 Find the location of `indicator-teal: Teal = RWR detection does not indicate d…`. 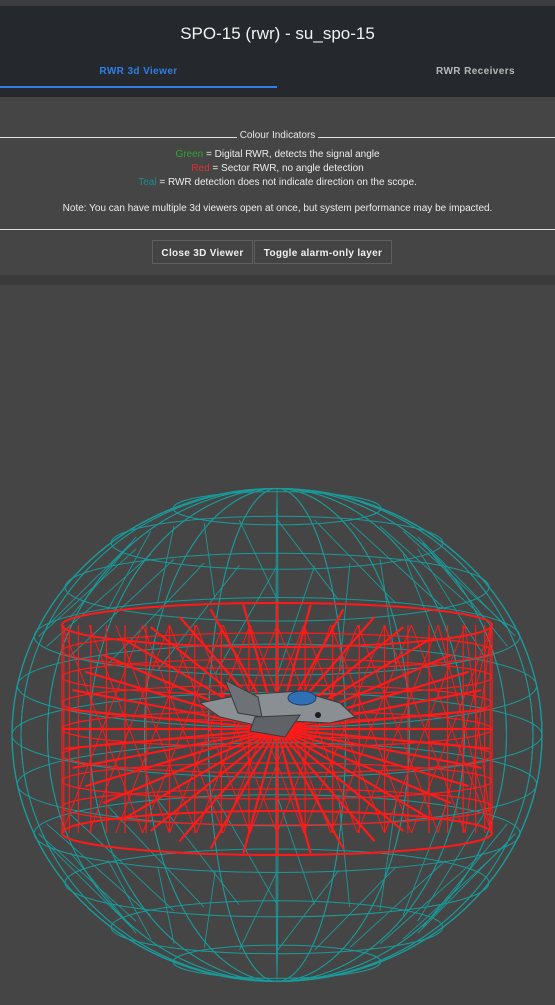

indicator-teal: Teal = RWR detection does not indicate d… is located at coordinates (277, 182).